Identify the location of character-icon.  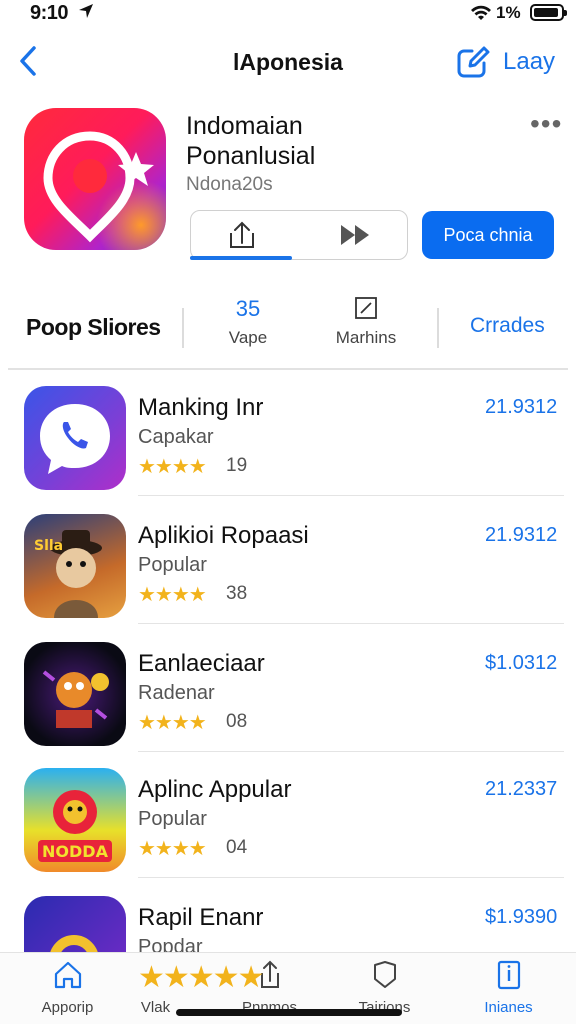
(75, 699).